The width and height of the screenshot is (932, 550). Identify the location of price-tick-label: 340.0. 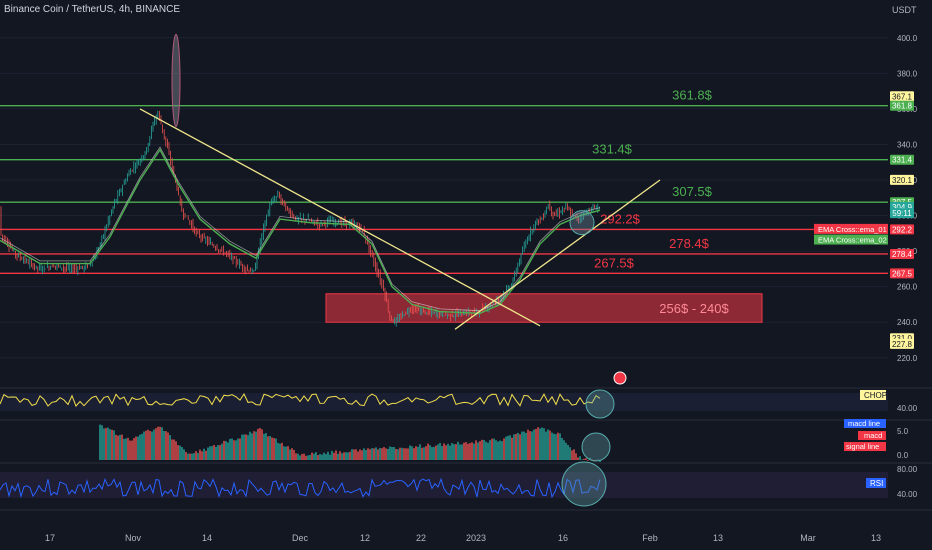
(907, 144).